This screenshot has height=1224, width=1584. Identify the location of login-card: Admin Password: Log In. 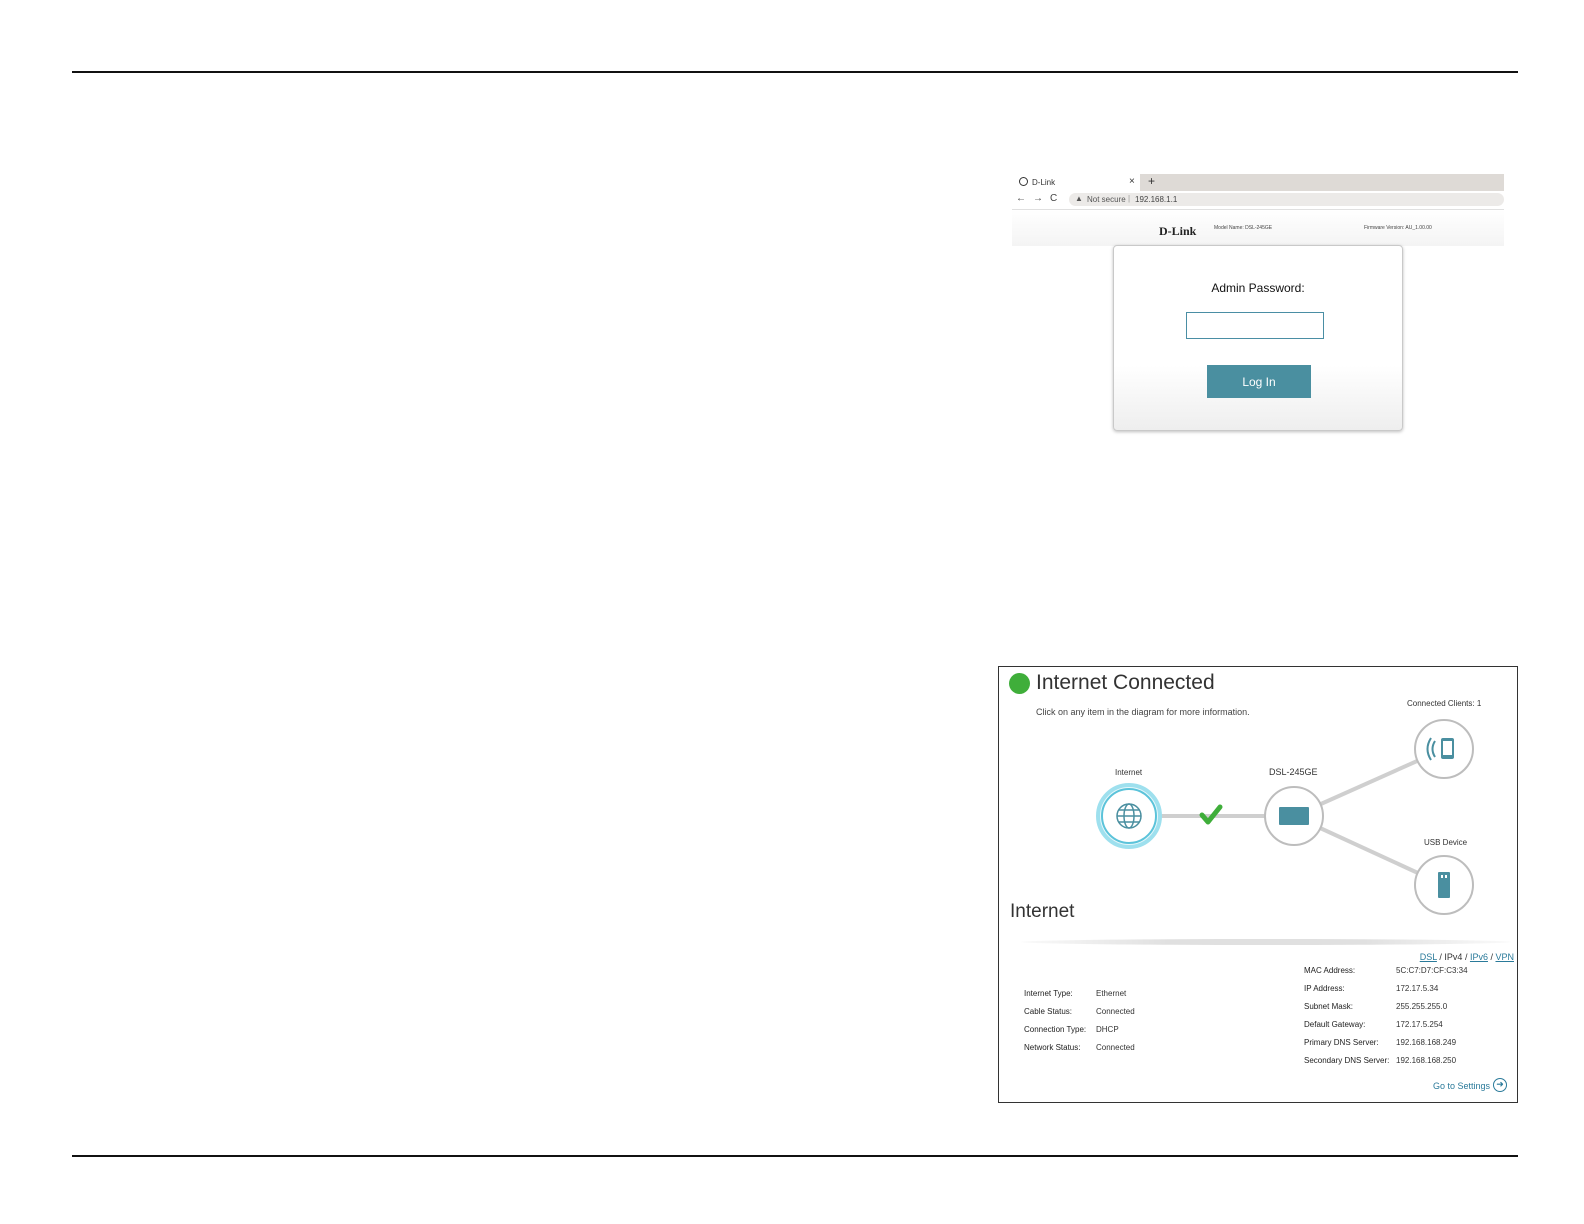
(1258, 338).